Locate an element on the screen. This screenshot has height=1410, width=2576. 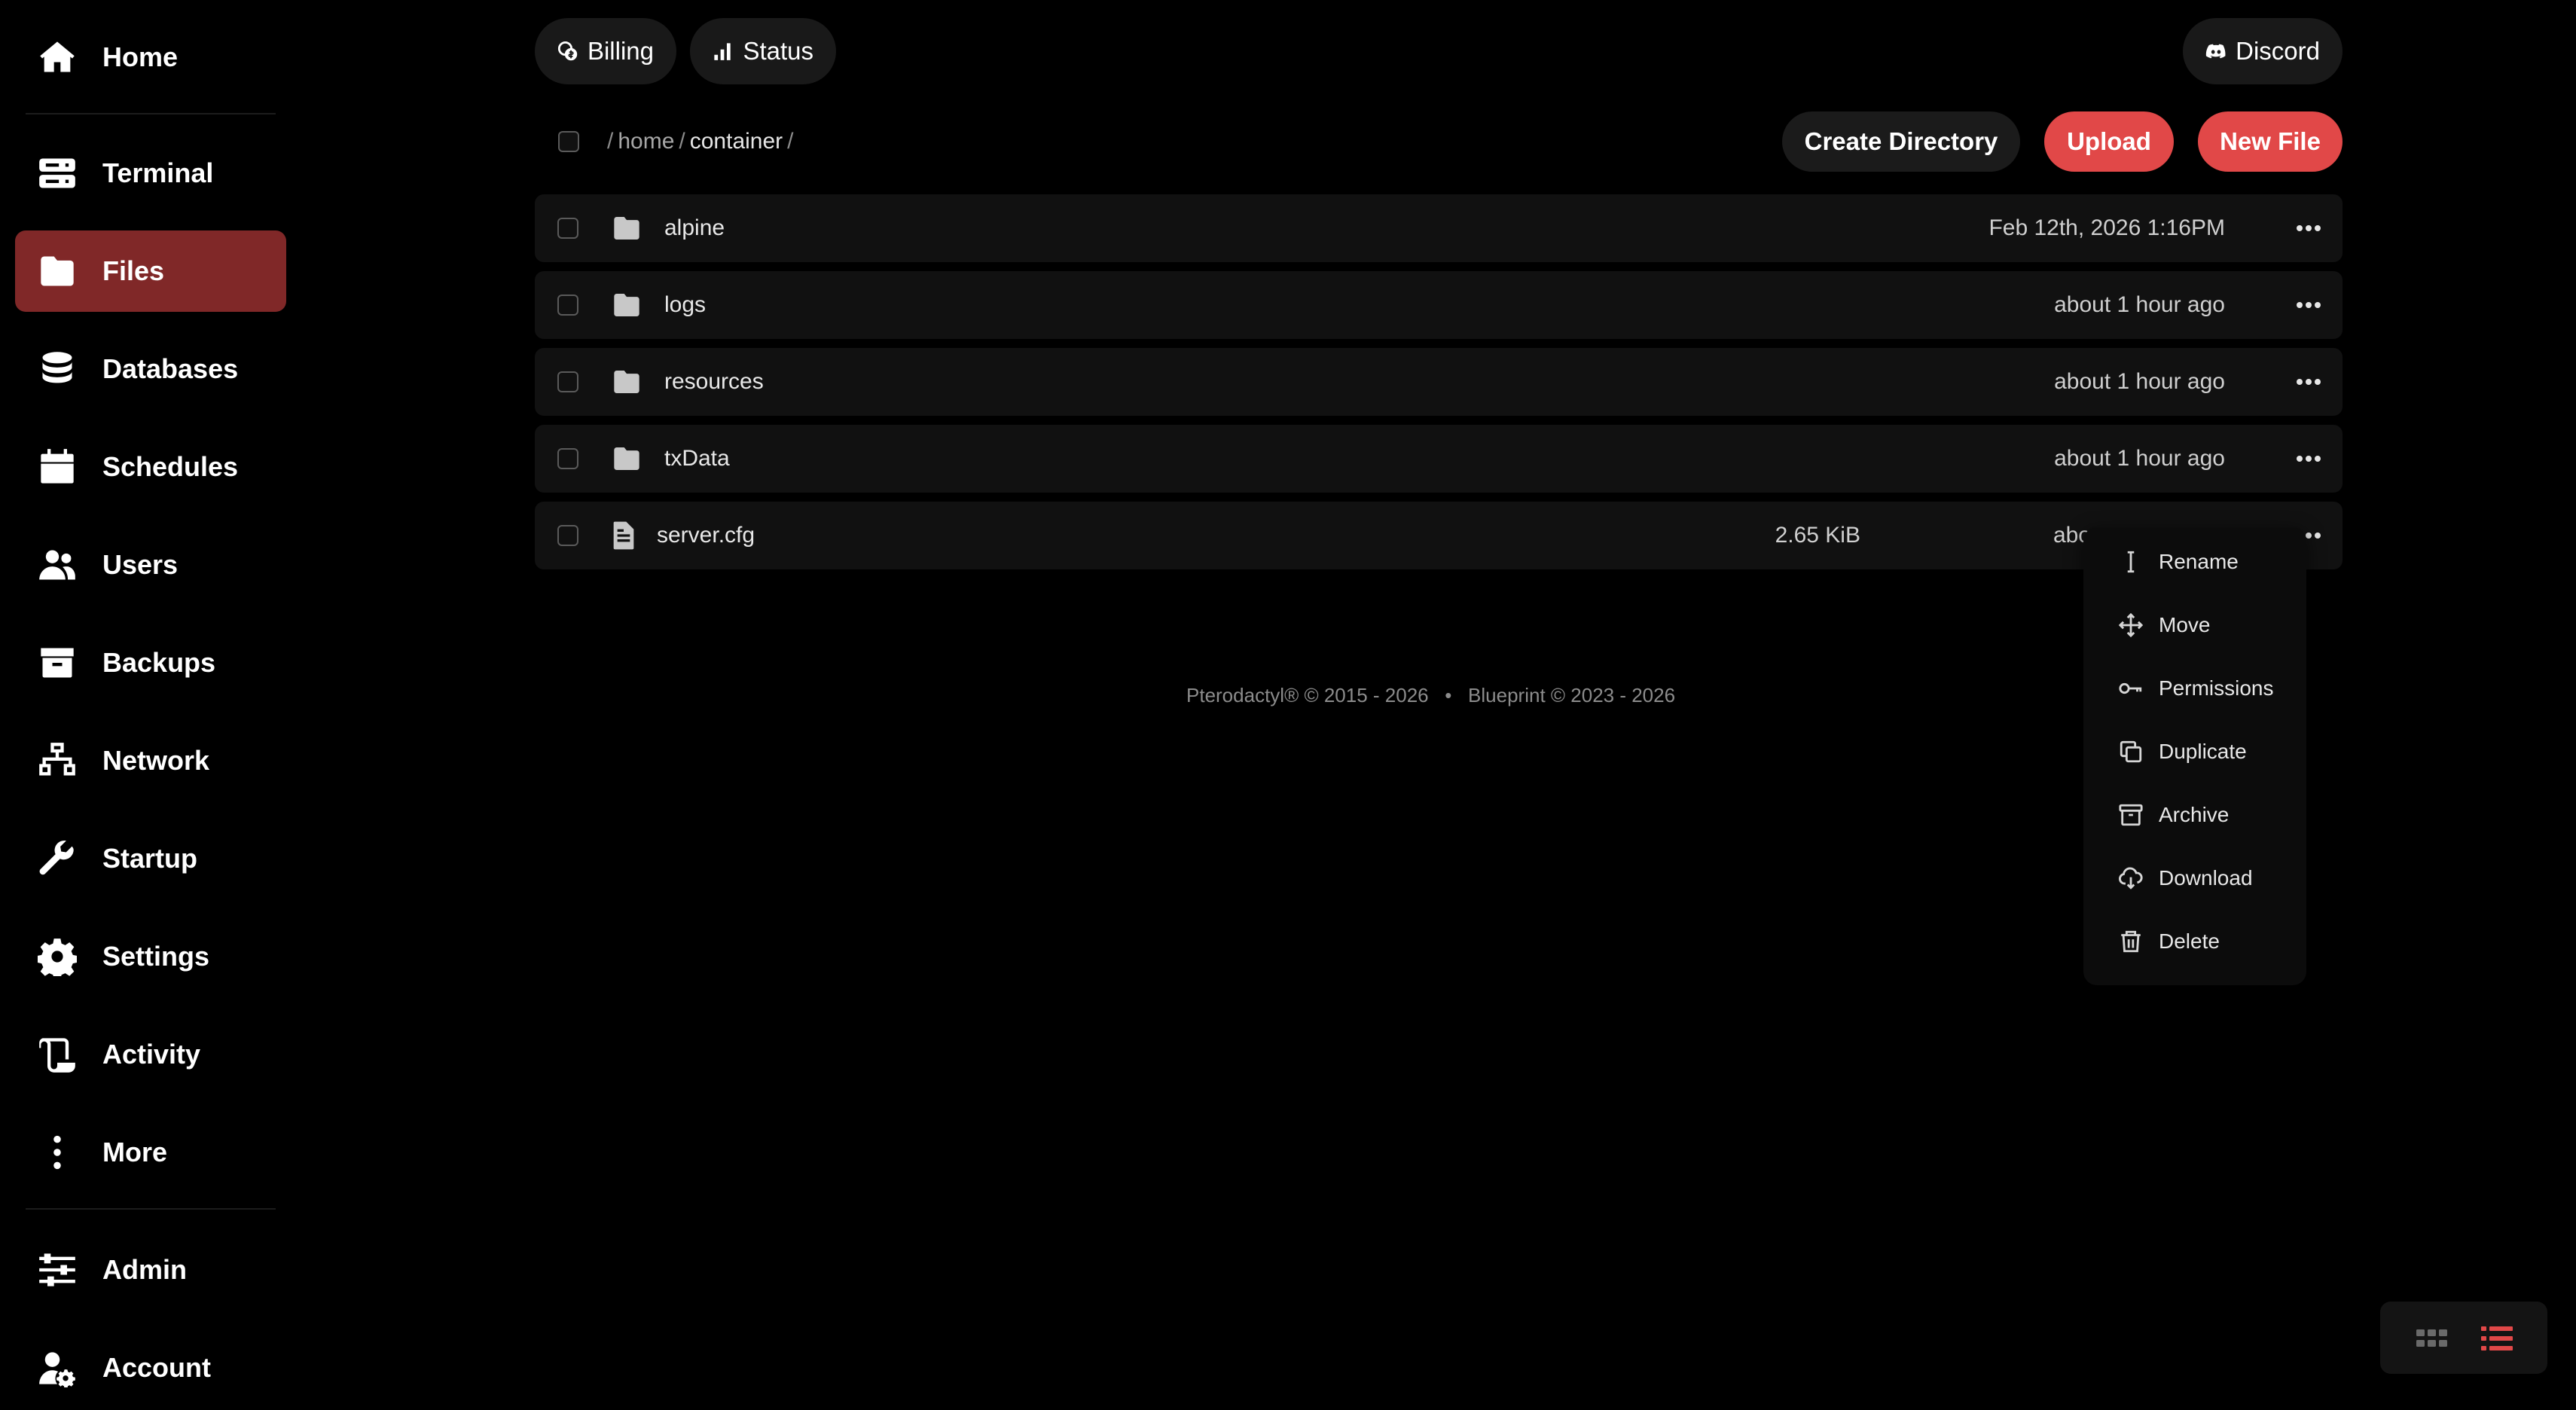
sidebar-item-label: Backups is located at coordinates (159, 662).